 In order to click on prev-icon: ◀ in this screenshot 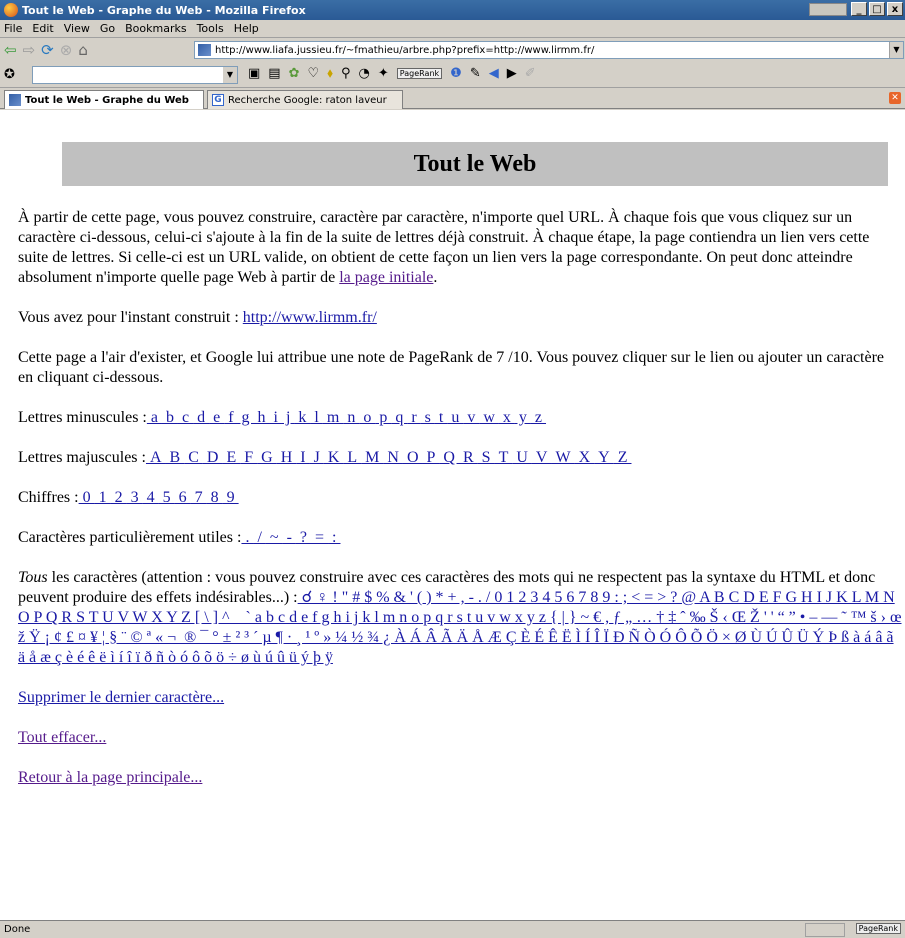, I will do `click(494, 73)`.